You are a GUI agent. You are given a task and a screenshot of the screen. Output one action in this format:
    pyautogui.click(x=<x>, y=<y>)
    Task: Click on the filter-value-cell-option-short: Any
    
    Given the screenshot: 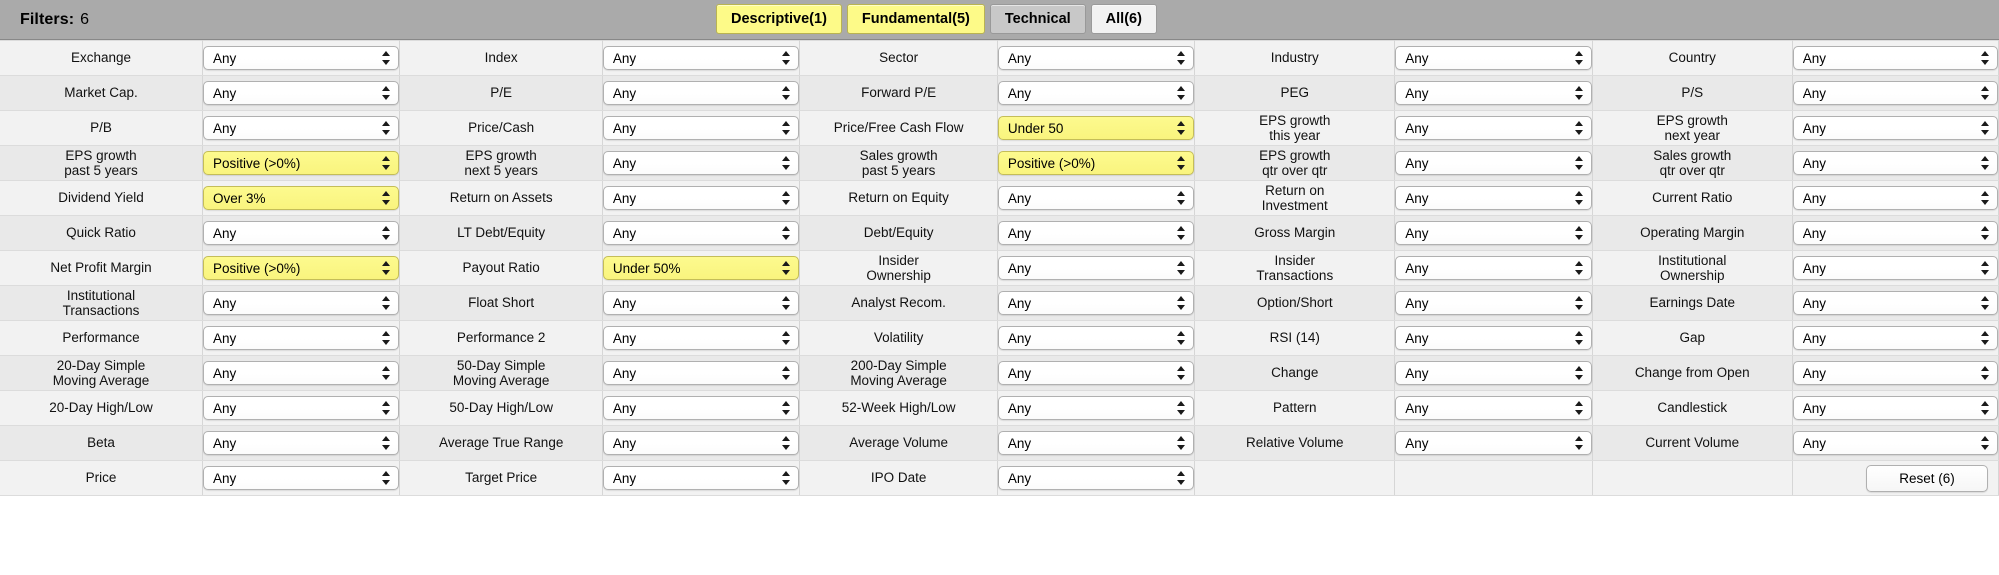 What is the action you would take?
    pyautogui.click(x=1493, y=303)
    